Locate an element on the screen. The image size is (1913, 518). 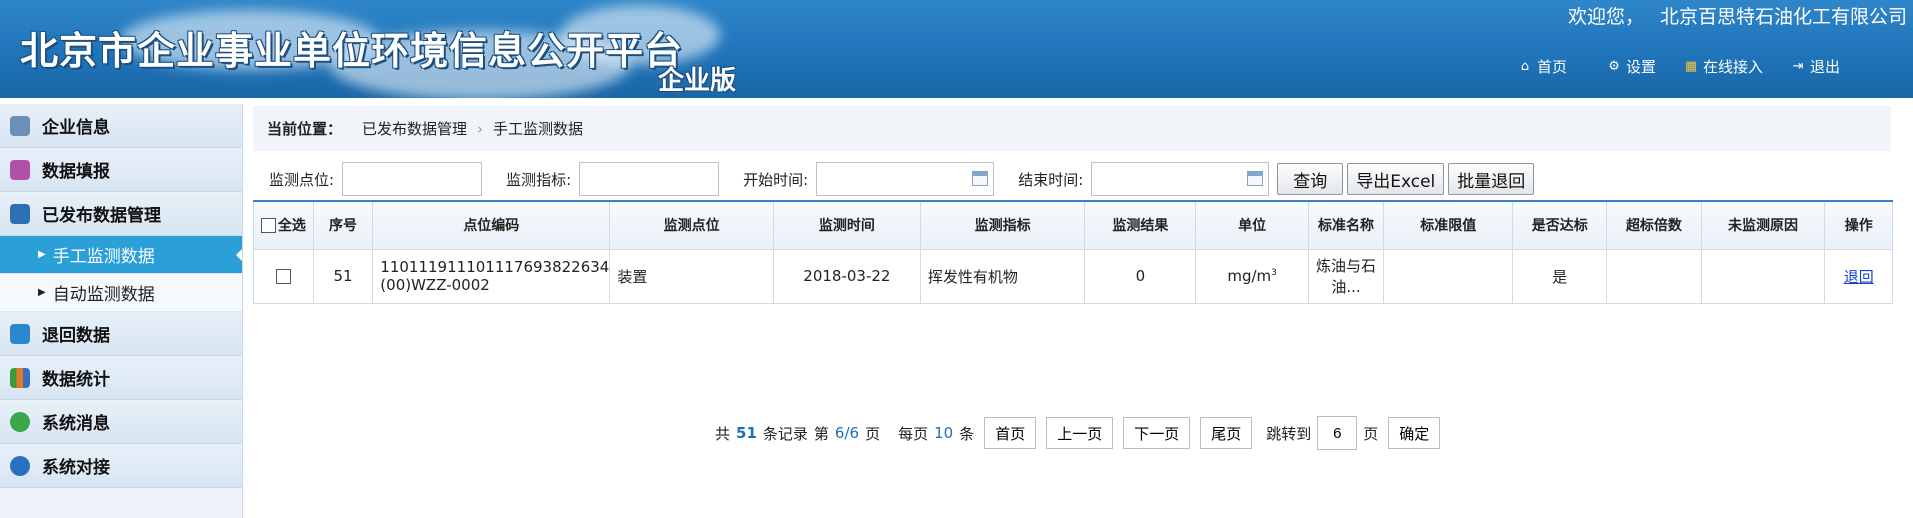
last-page-button: 尾页 is located at coordinates (1226, 433).